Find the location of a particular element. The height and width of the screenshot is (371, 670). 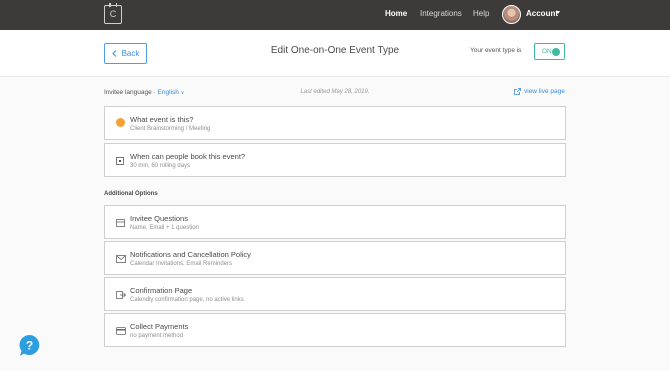

external-link-icon is located at coordinates (517, 91).